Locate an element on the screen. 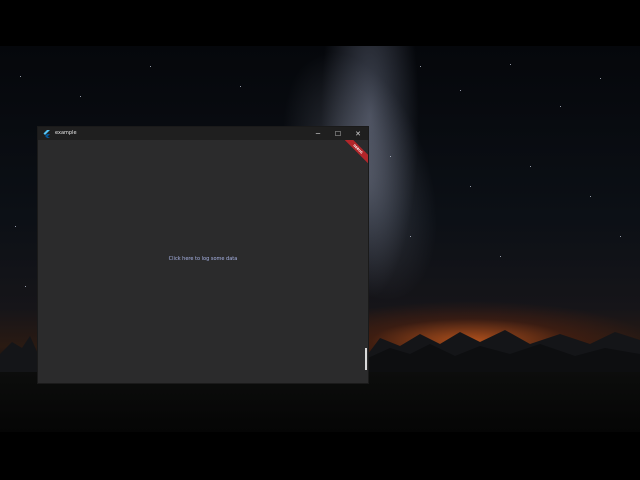  window-controls: ─ ☐ ✕ is located at coordinates (338, 133).